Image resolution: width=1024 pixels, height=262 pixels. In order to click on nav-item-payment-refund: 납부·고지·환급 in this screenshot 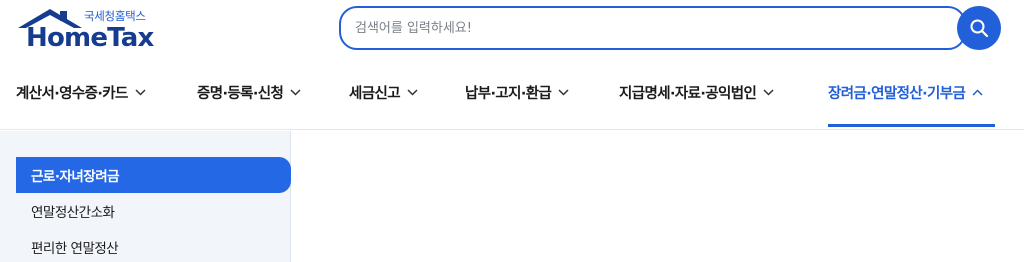, I will do `click(517, 92)`.